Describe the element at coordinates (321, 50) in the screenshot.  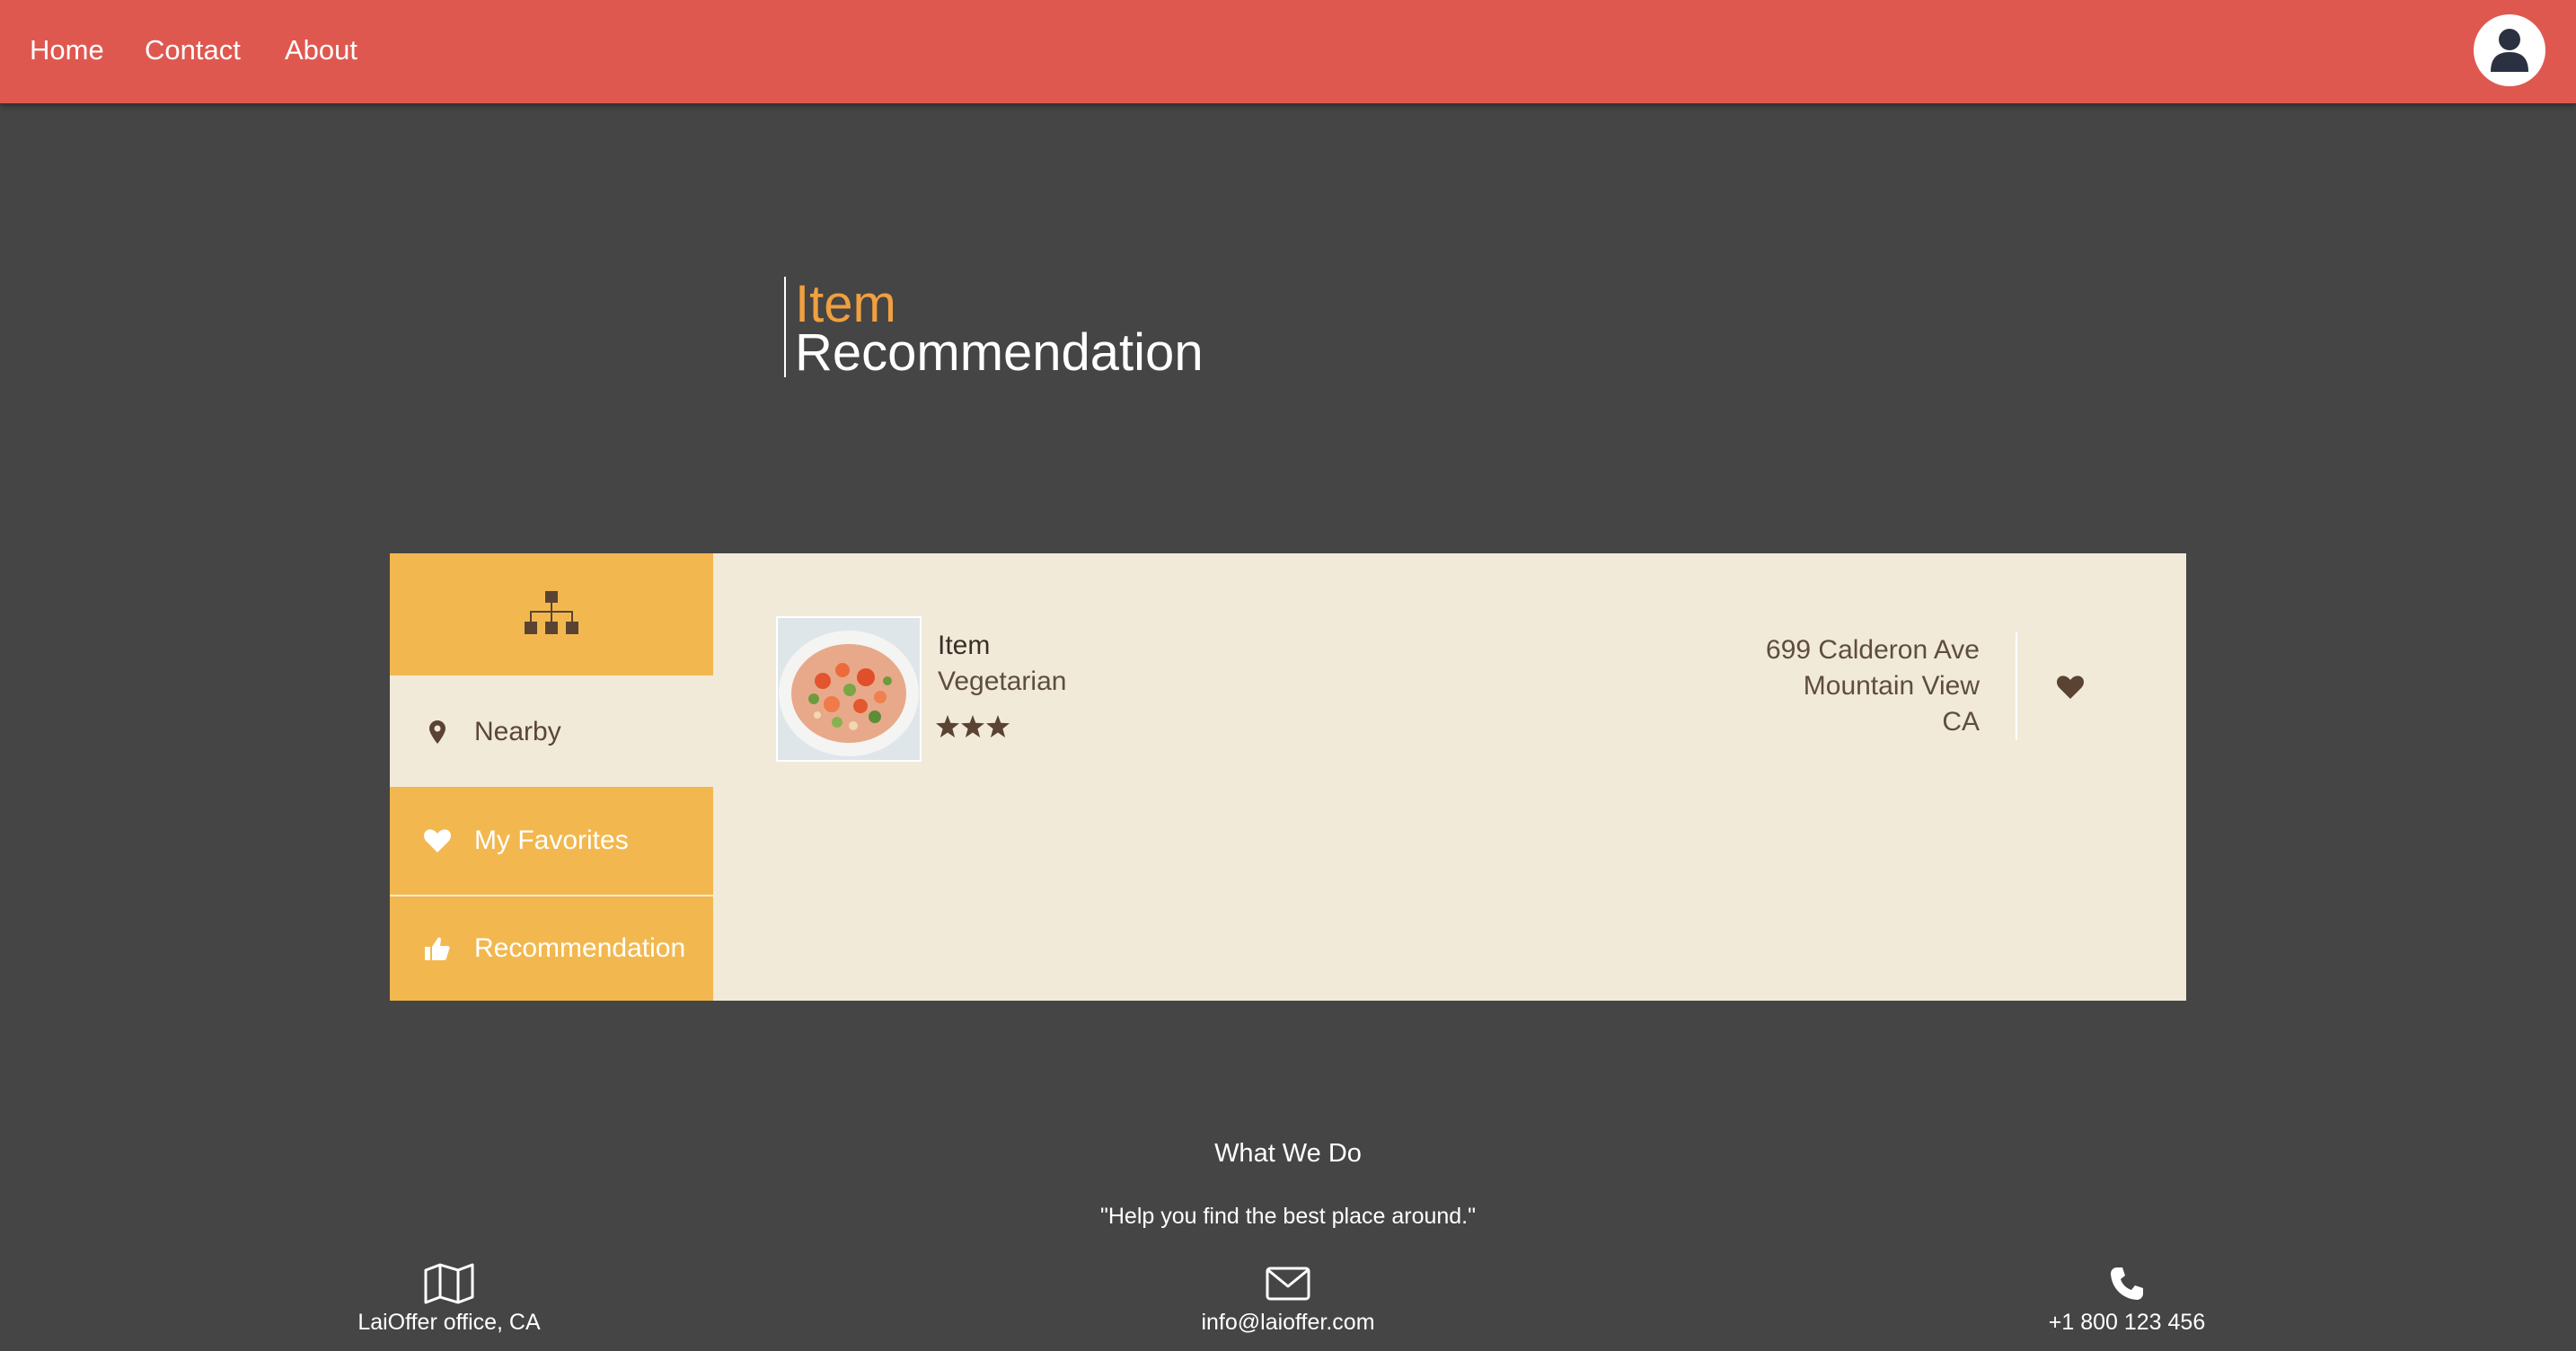
I see `nav-about-link: About` at that location.